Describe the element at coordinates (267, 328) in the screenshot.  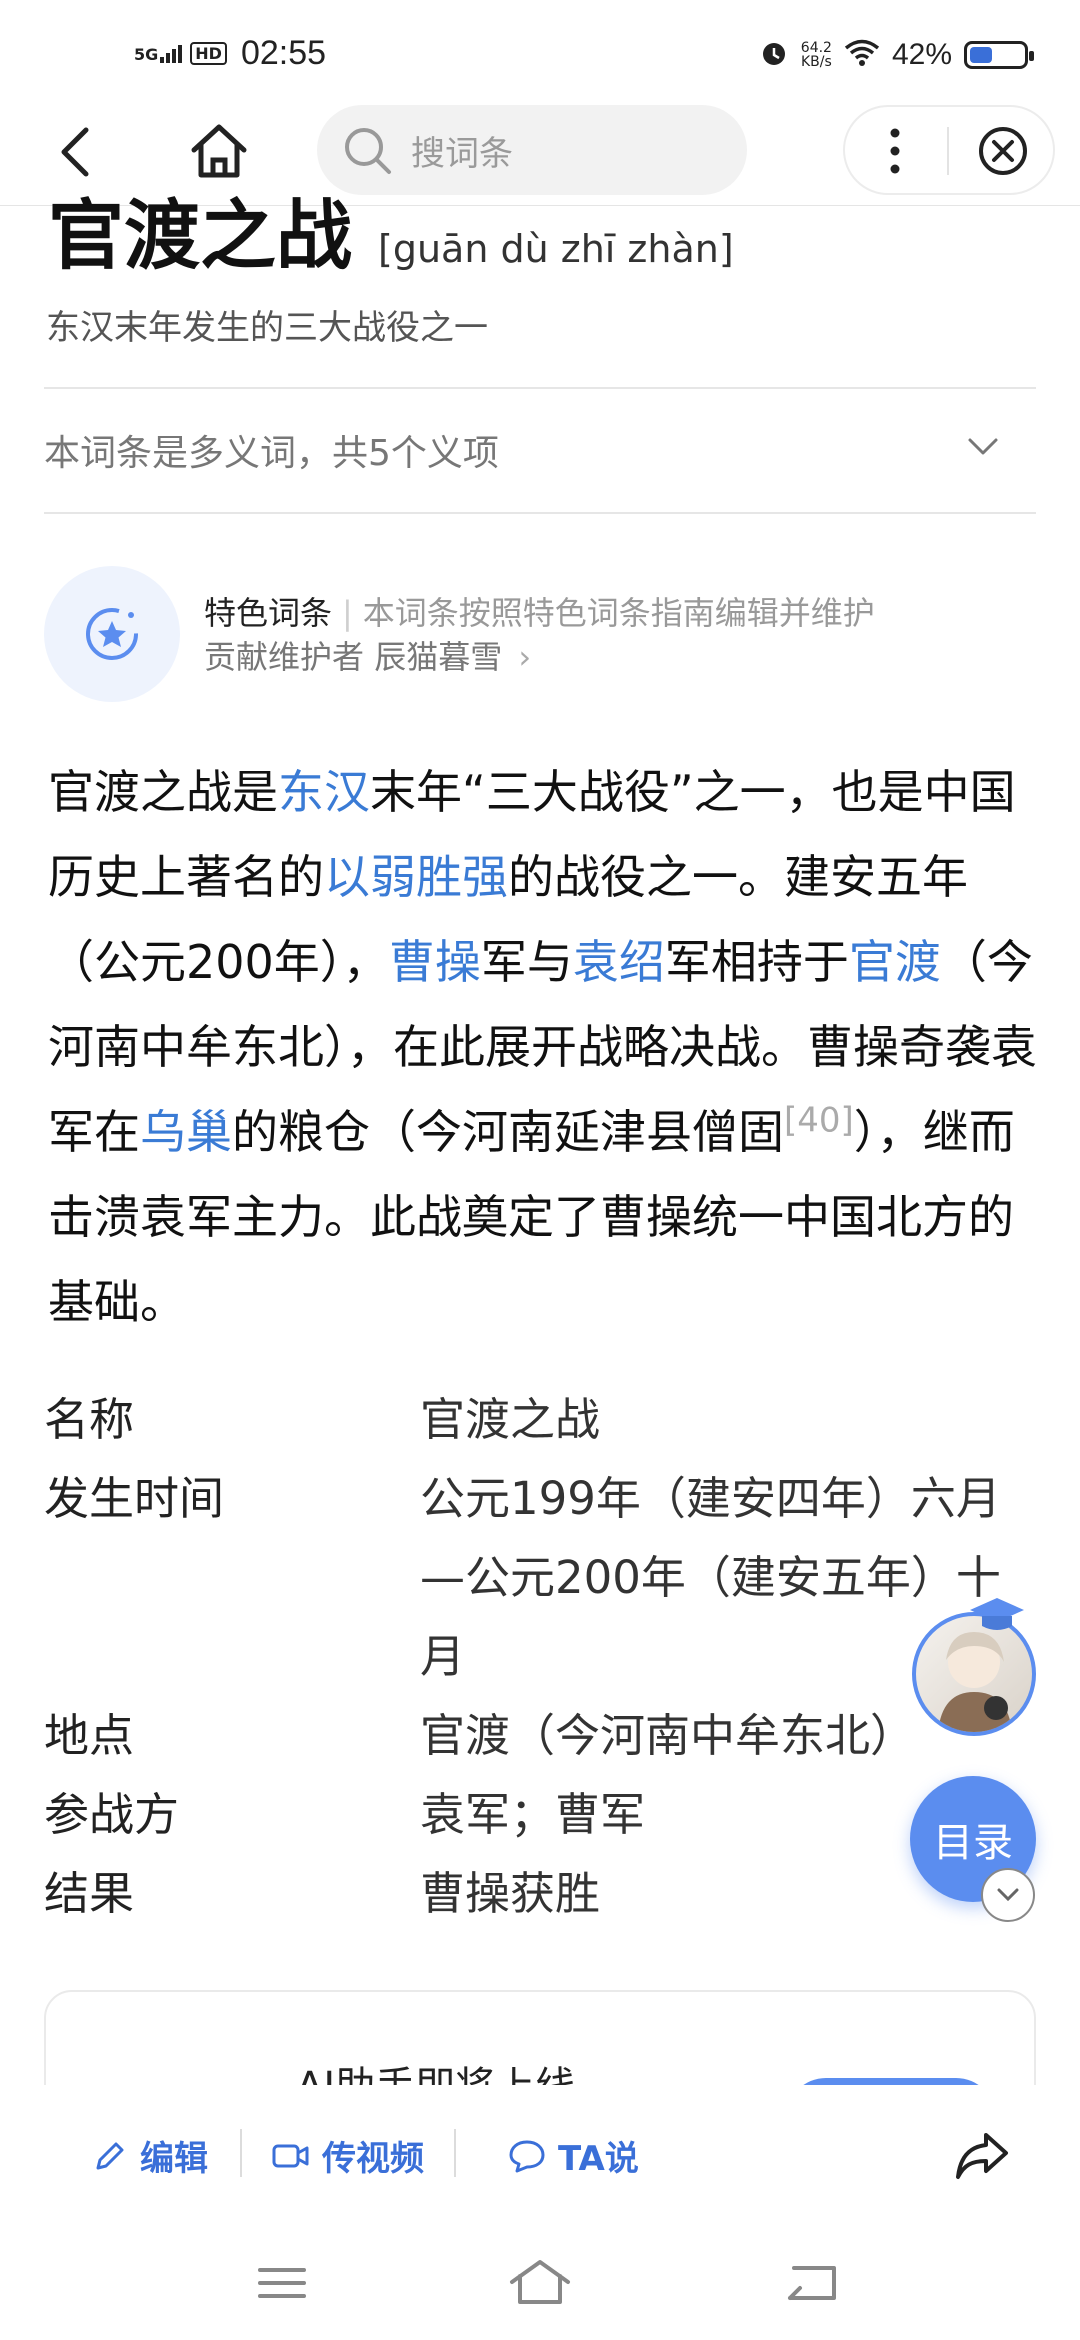
I see `entry-subtitle: 东汉末年发生的三大战役之一` at that location.